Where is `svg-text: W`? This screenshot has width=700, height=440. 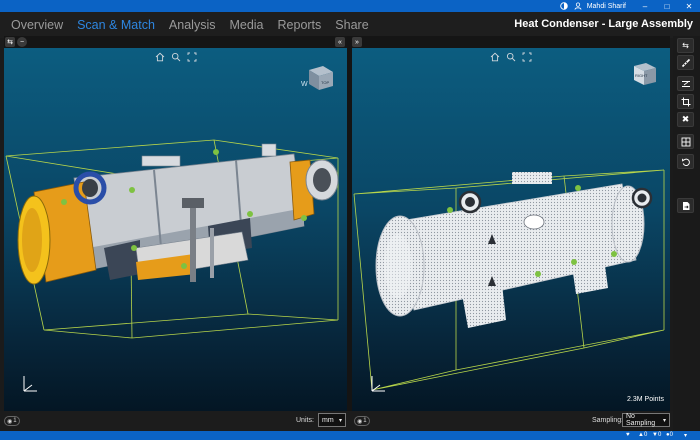
svg-text: W is located at coordinates (304, 84).